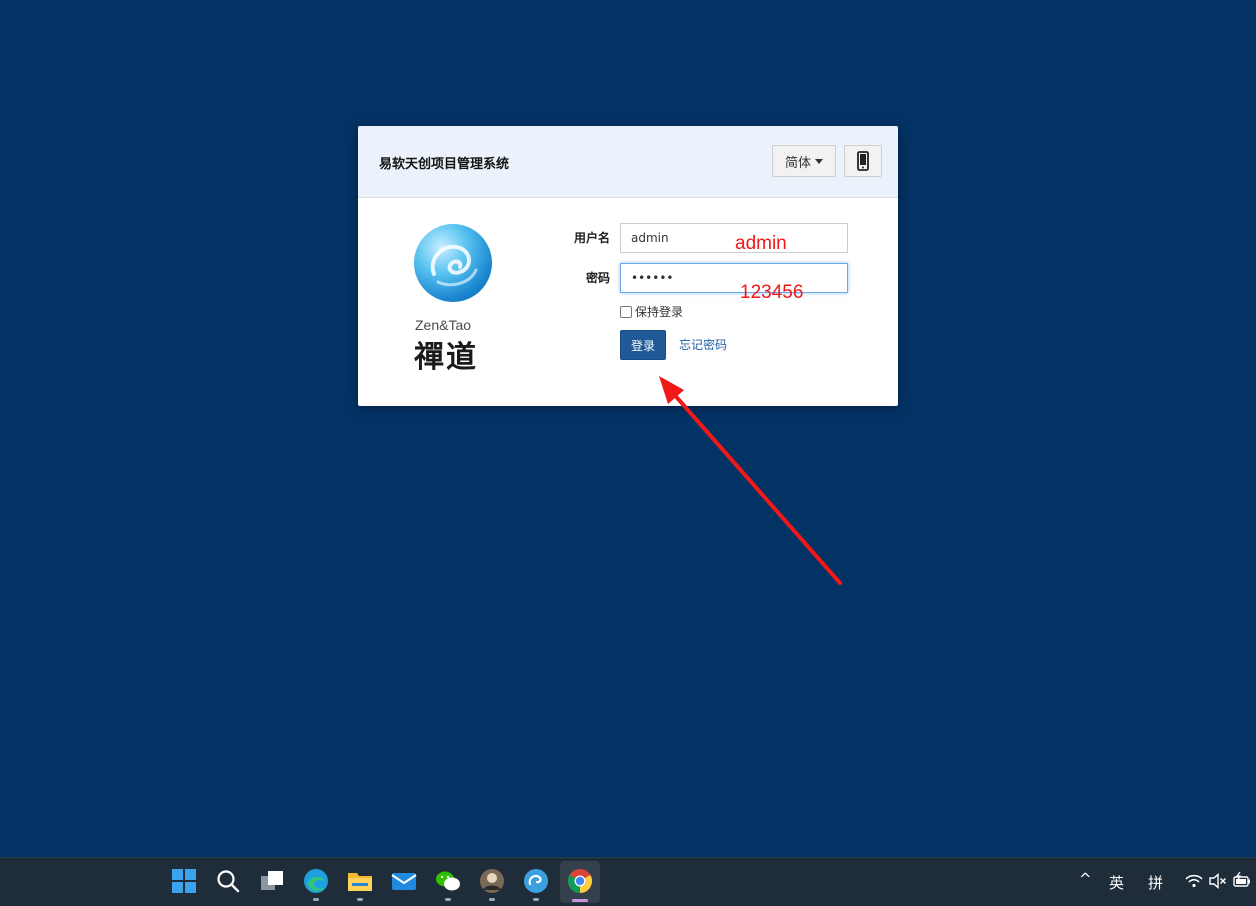  Describe the element at coordinates (1194, 881) in the screenshot. I see `wifi-icon` at that location.